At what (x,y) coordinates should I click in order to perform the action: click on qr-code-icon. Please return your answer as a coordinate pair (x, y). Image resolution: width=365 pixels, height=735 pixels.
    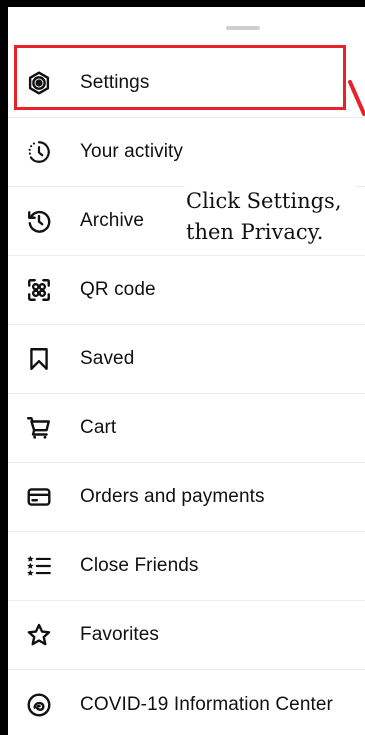
    Looking at the image, I should click on (39, 290).